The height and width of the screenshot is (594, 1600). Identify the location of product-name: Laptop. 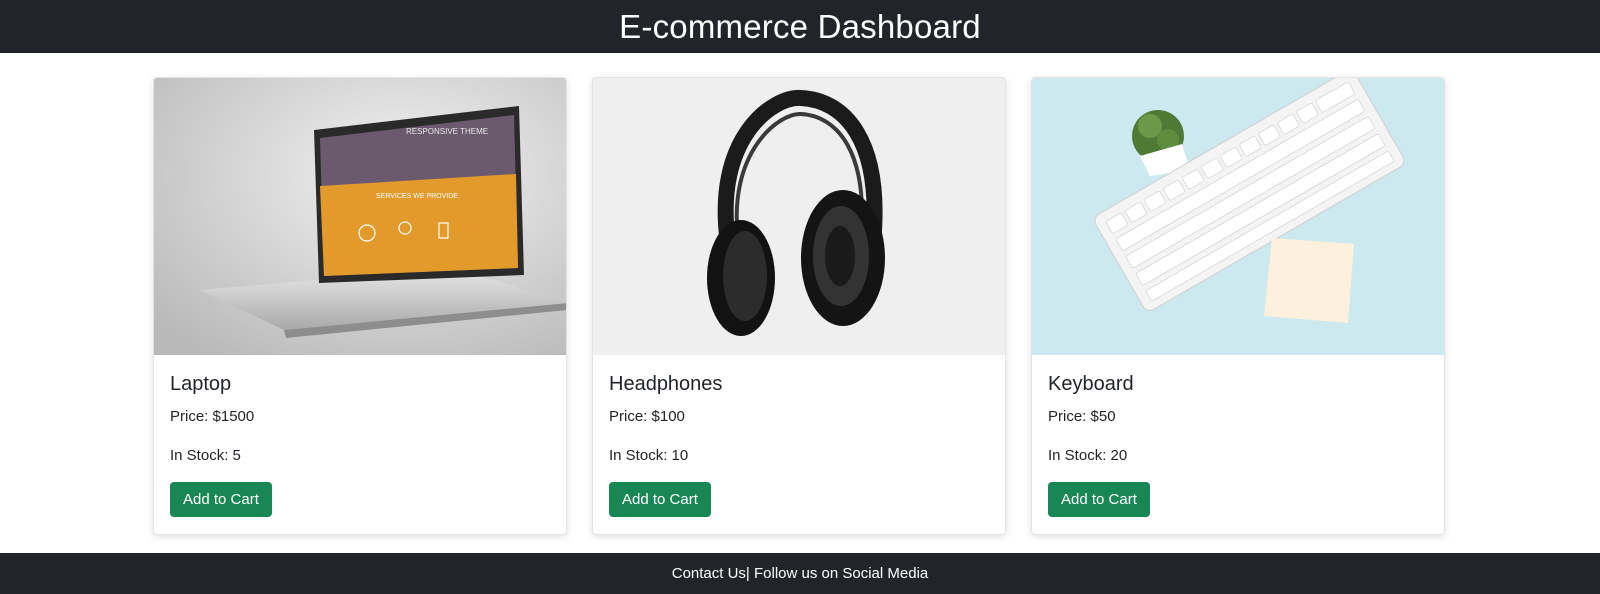
(201, 384).